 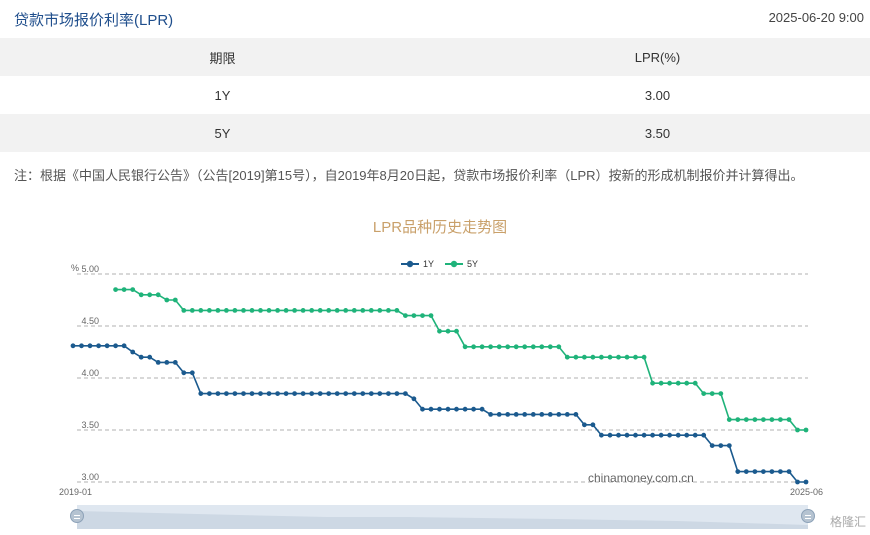 What do you see at coordinates (440, 227) in the screenshot?
I see `chart-title: LPR品种历史走势图` at bounding box center [440, 227].